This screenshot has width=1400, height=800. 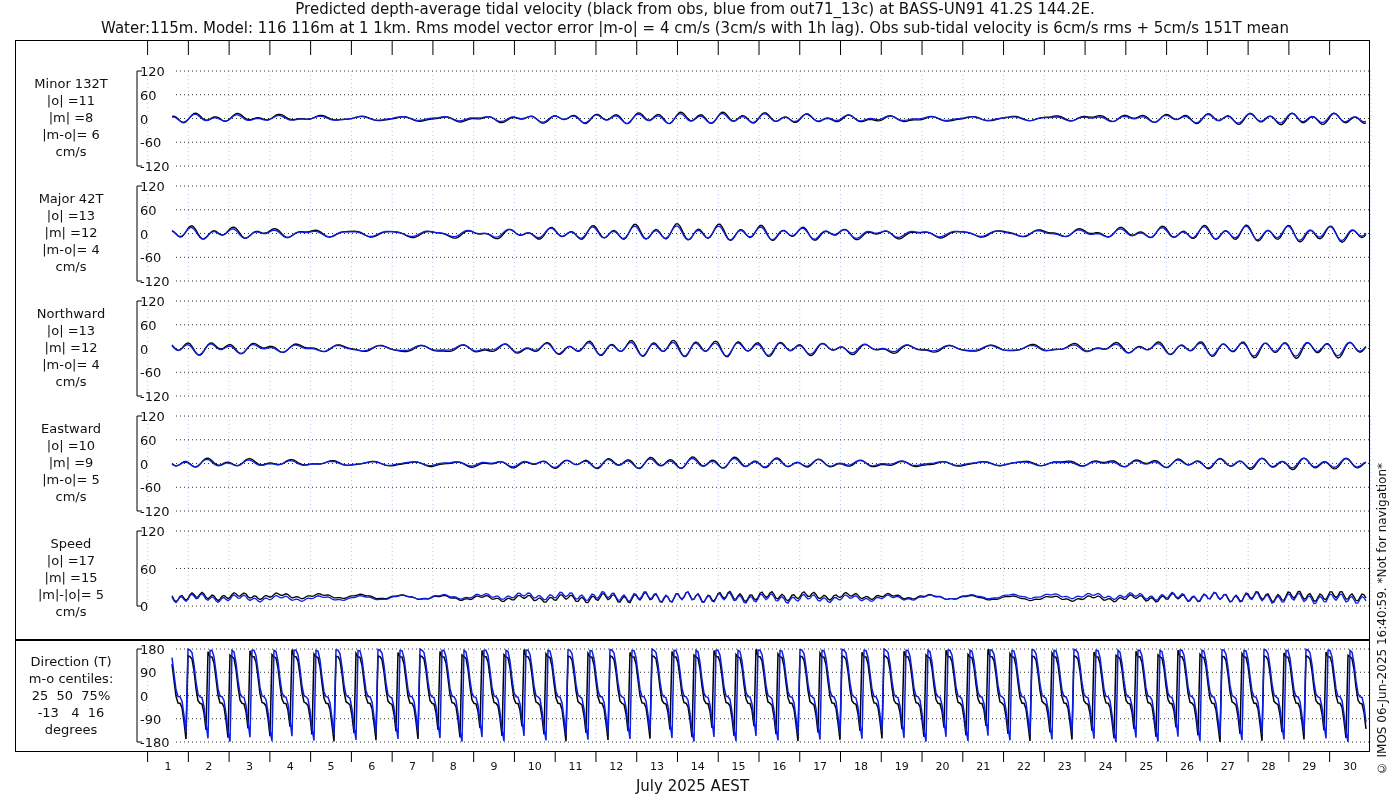 I want to click on x-tick-label: 24, so click(x=1105, y=766).